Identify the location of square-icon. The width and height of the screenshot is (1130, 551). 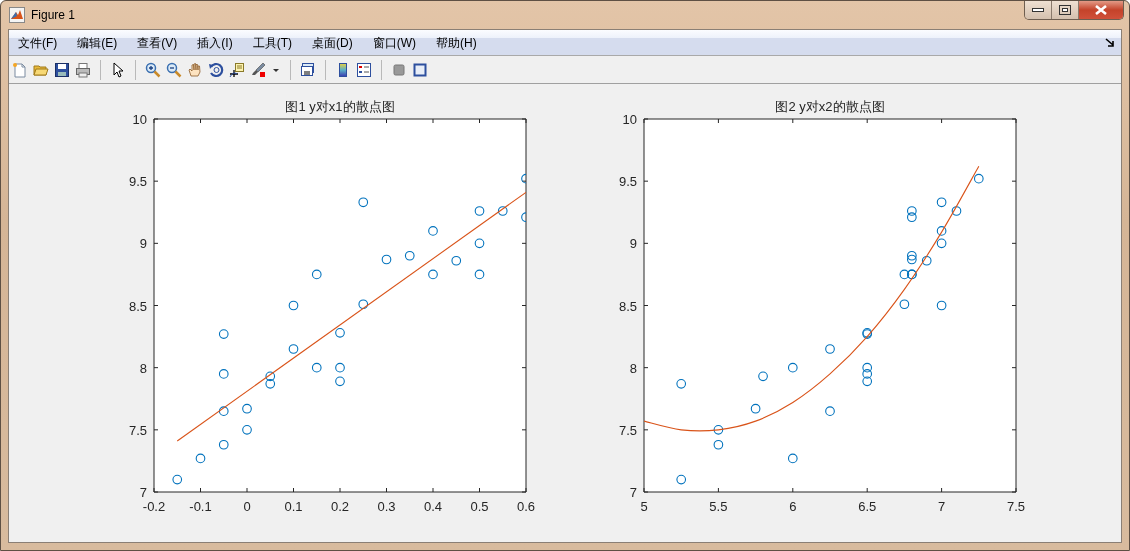
(399, 69).